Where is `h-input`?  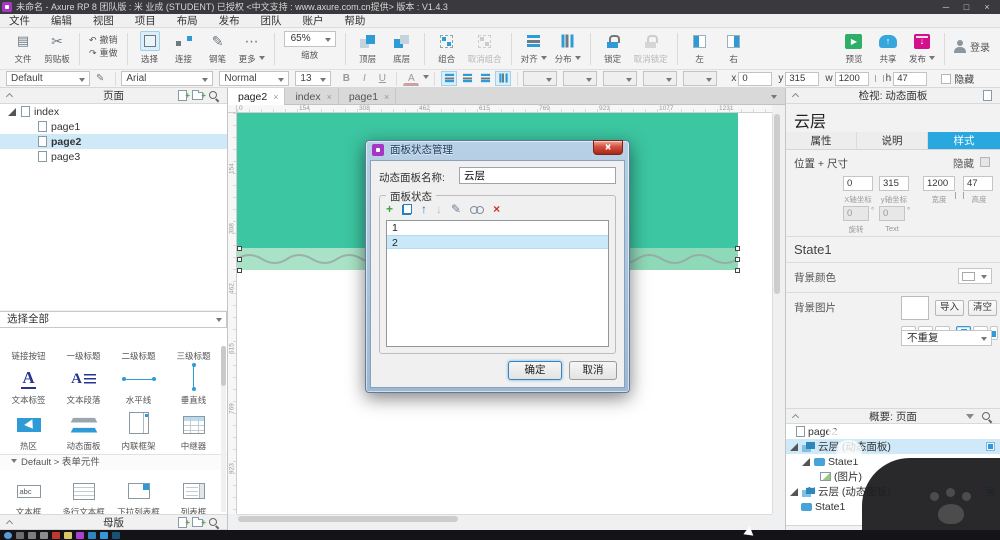 h-input is located at coordinates (910, 78).